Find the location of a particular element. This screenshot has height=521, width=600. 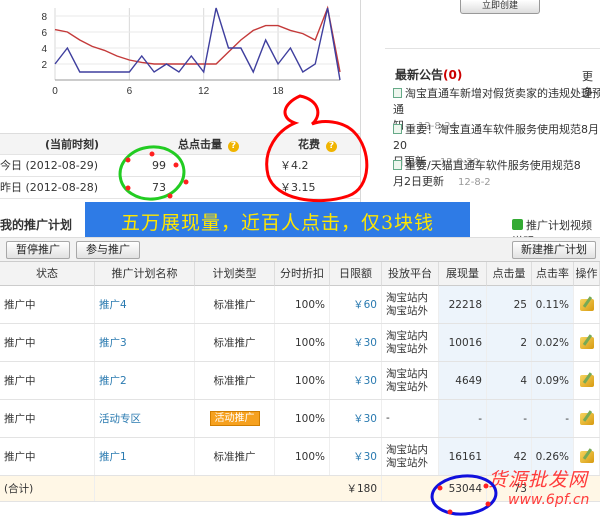

clicks-cell: 99 is located at coordinates (159, 165).